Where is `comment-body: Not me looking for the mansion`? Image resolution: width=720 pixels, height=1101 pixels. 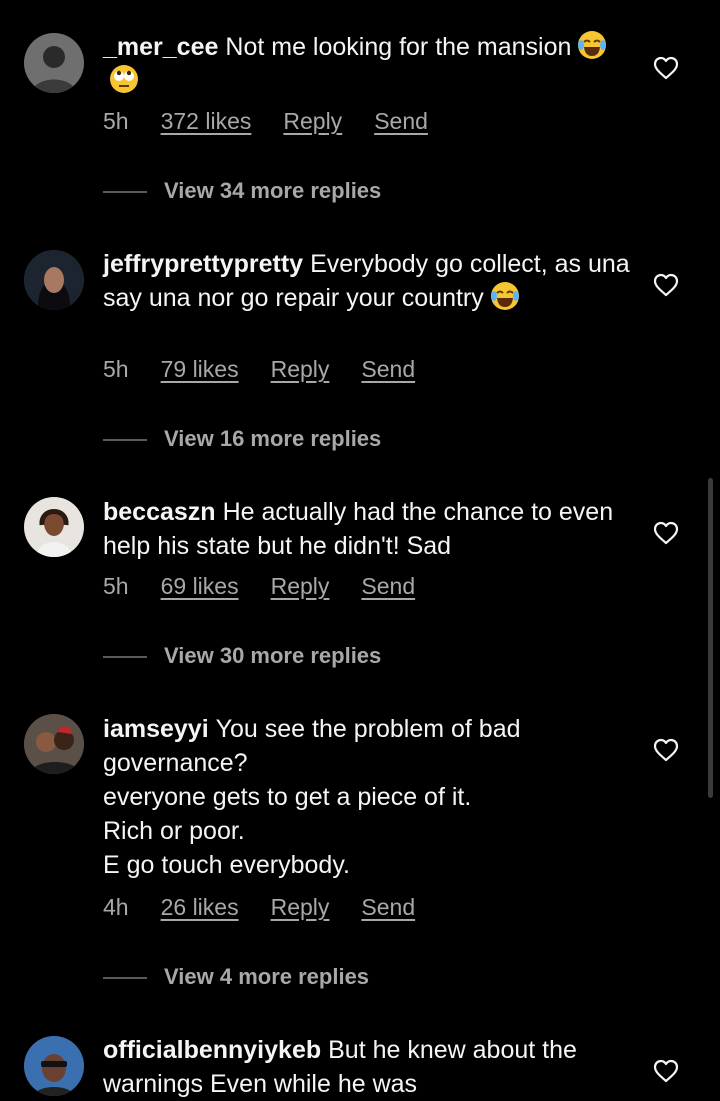
comment-body: Not me looking for the mansion is located at coordinates (398, 47).